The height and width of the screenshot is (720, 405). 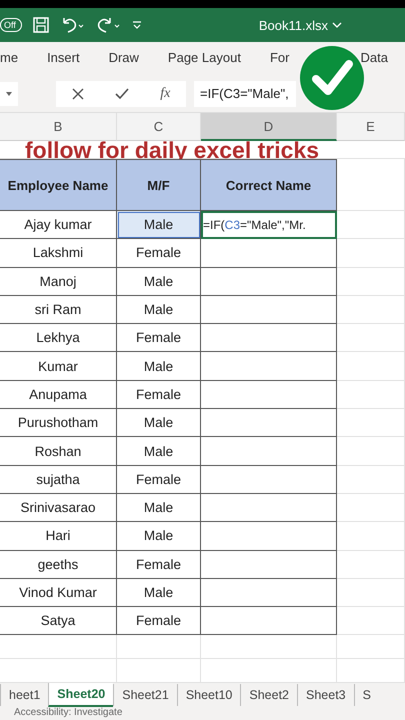 What do you see at coordinates (269, 695) in the screenshot?
I see `sheet-tab: Sheet2` at bounding box center [269, 695].